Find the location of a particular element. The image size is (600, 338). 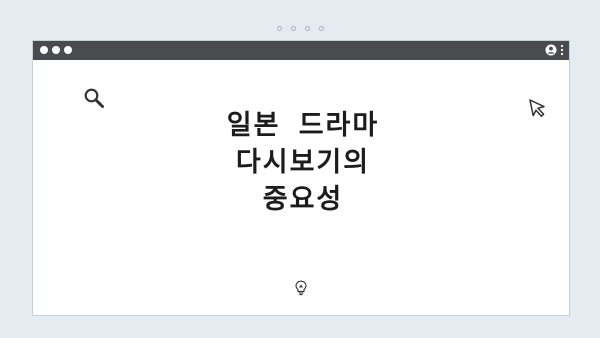

window-maximize-button is located at coordinates (68, 50).